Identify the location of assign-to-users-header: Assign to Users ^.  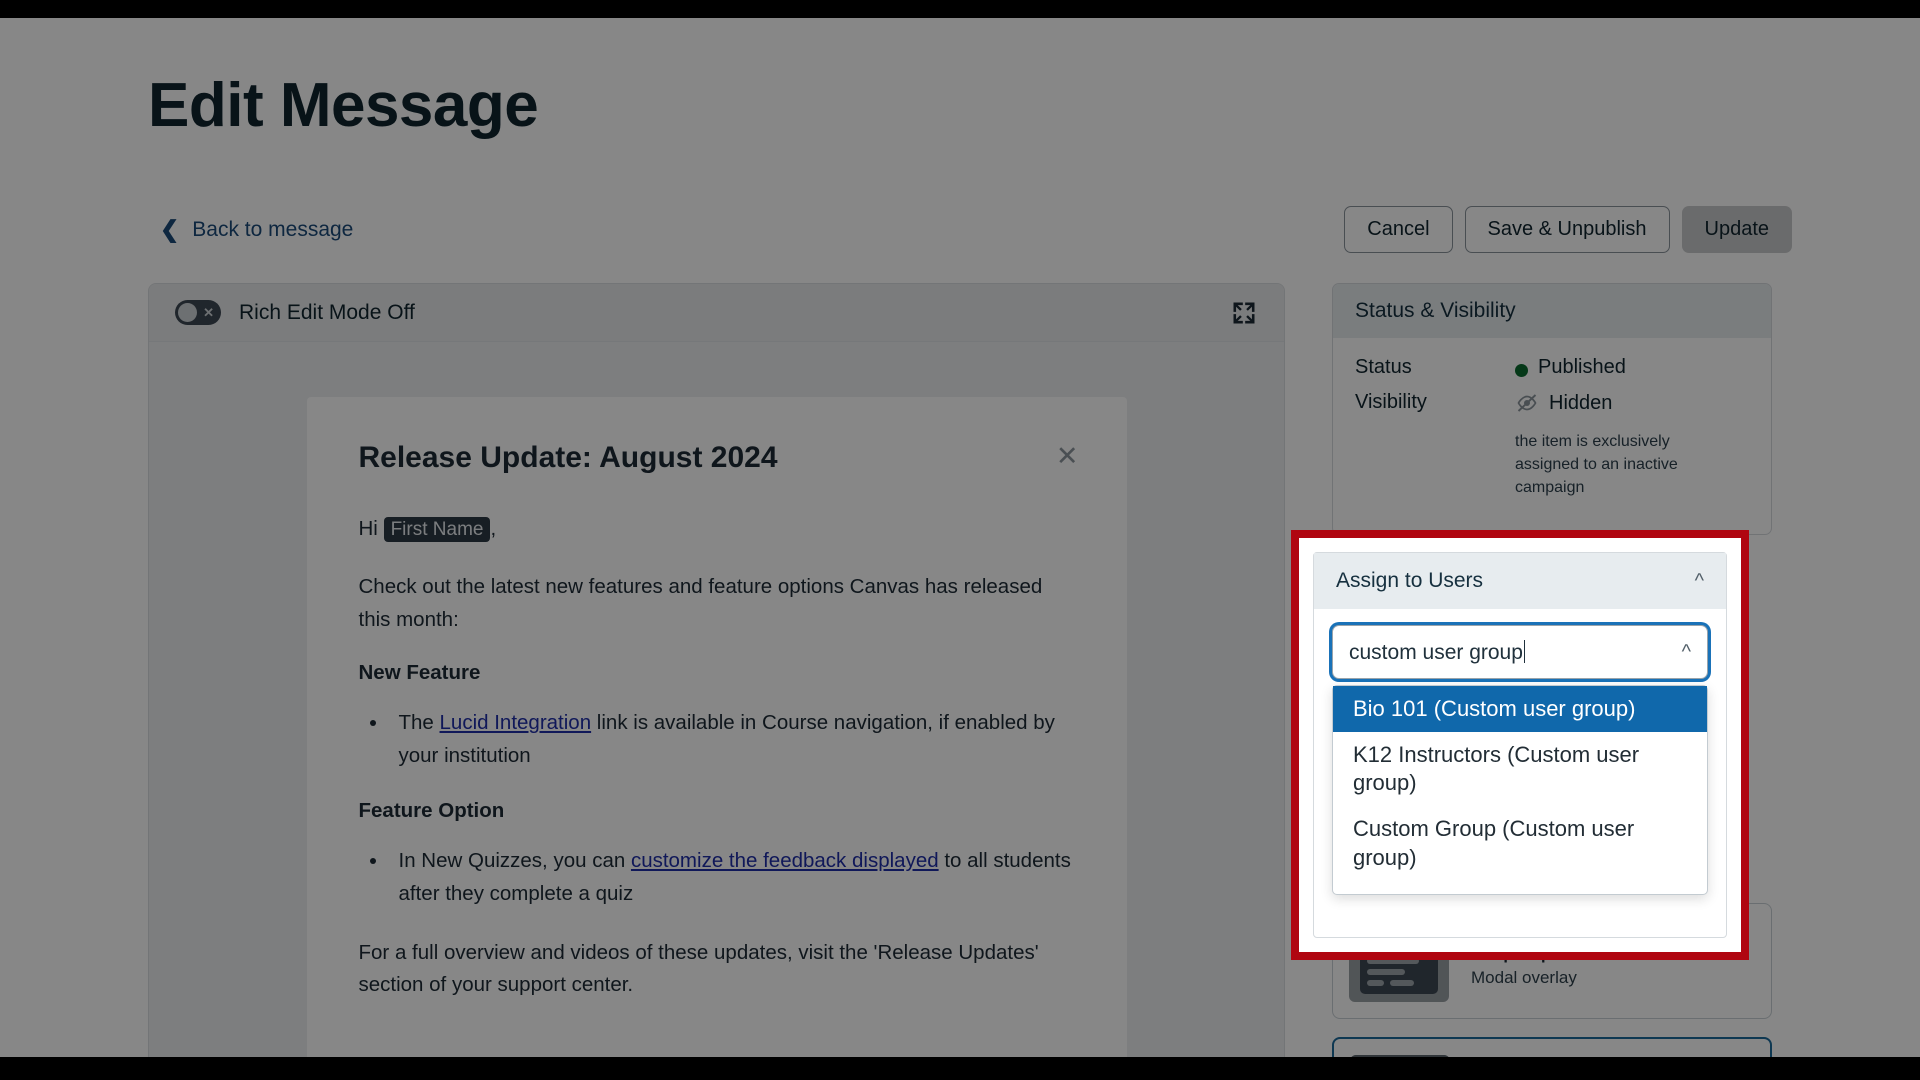
(1520, 581).